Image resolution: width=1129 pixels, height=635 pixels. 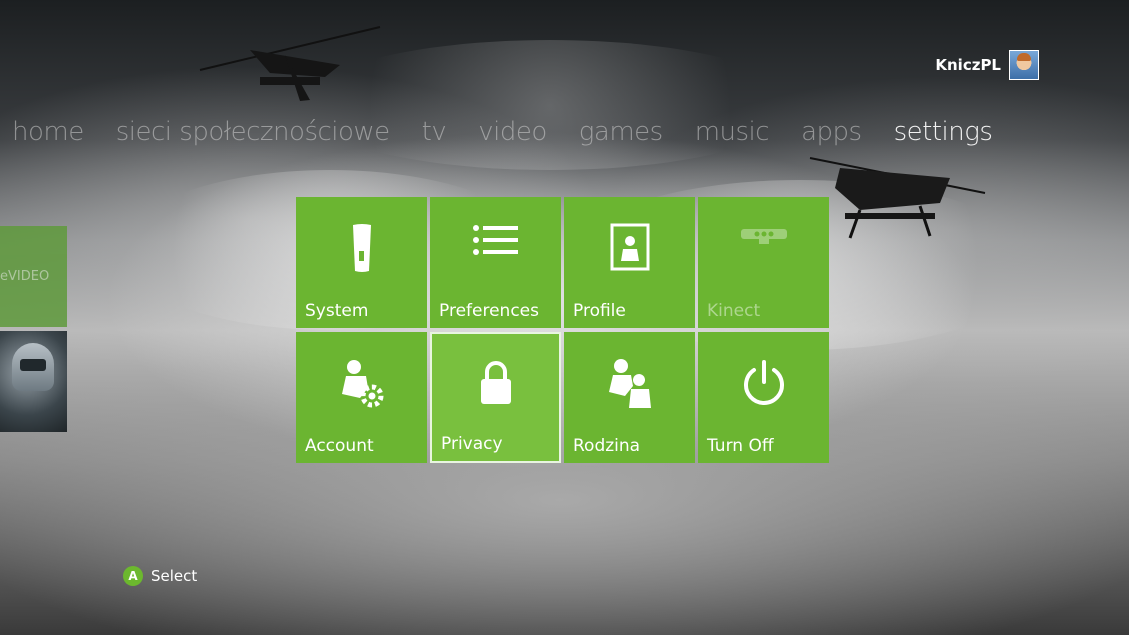 What do you see at coordinates (253, 132) in the screenshot?
I see `nav-item-sieci: sieci społecznościowe` at bounding box center [253, 132].